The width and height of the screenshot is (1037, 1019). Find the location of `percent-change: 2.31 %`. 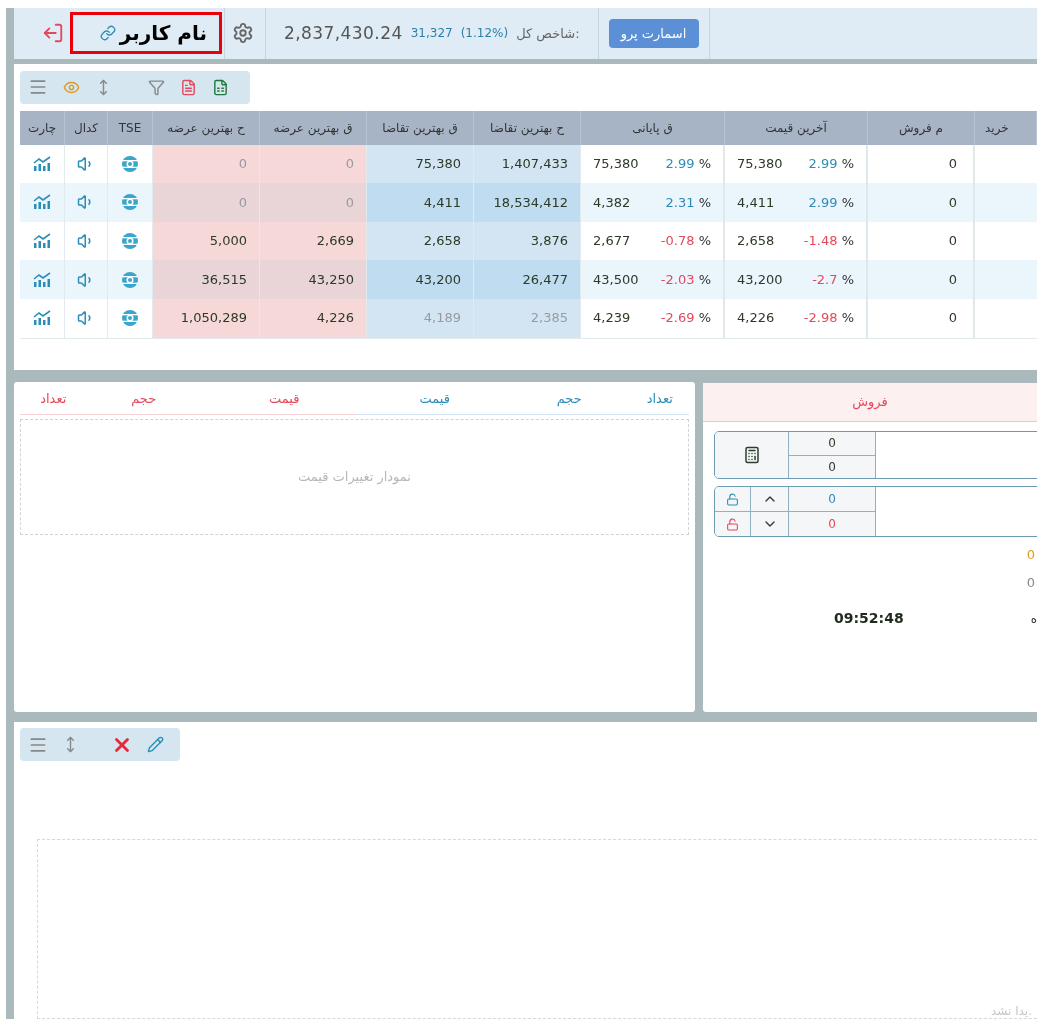

percent-change: 2.31 % is located at coordinates (688, 202).